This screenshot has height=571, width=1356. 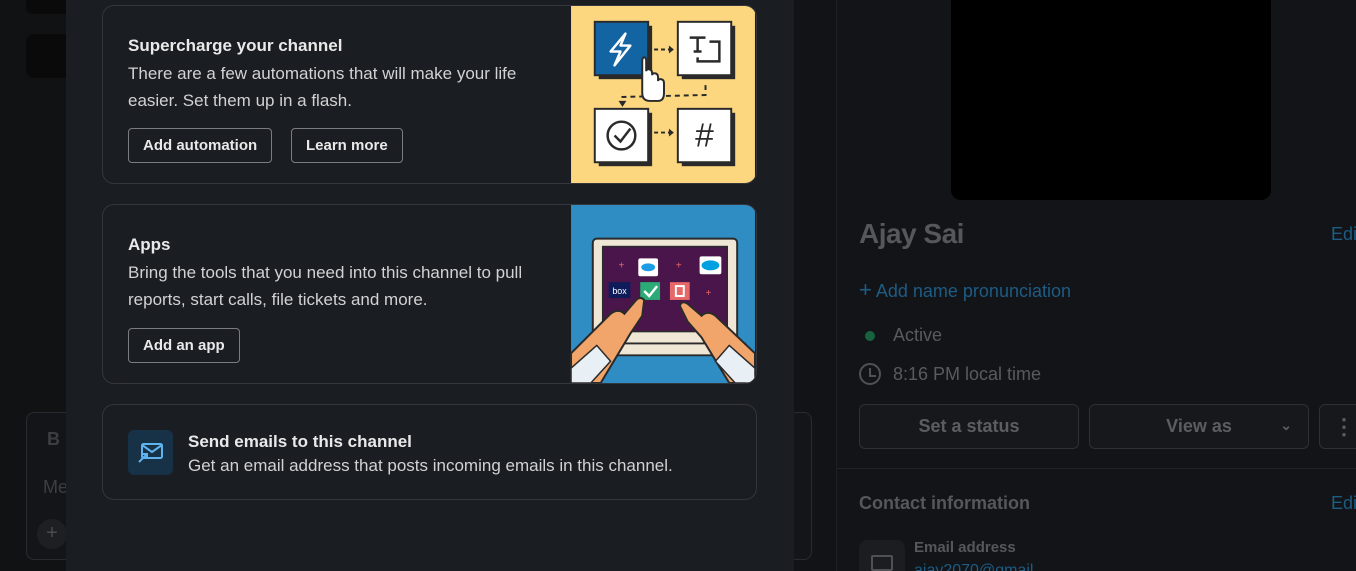 What do you see at coordinates (1096, 468) in the screenshot?
I see `divider` at bounding box center [1096, 468].